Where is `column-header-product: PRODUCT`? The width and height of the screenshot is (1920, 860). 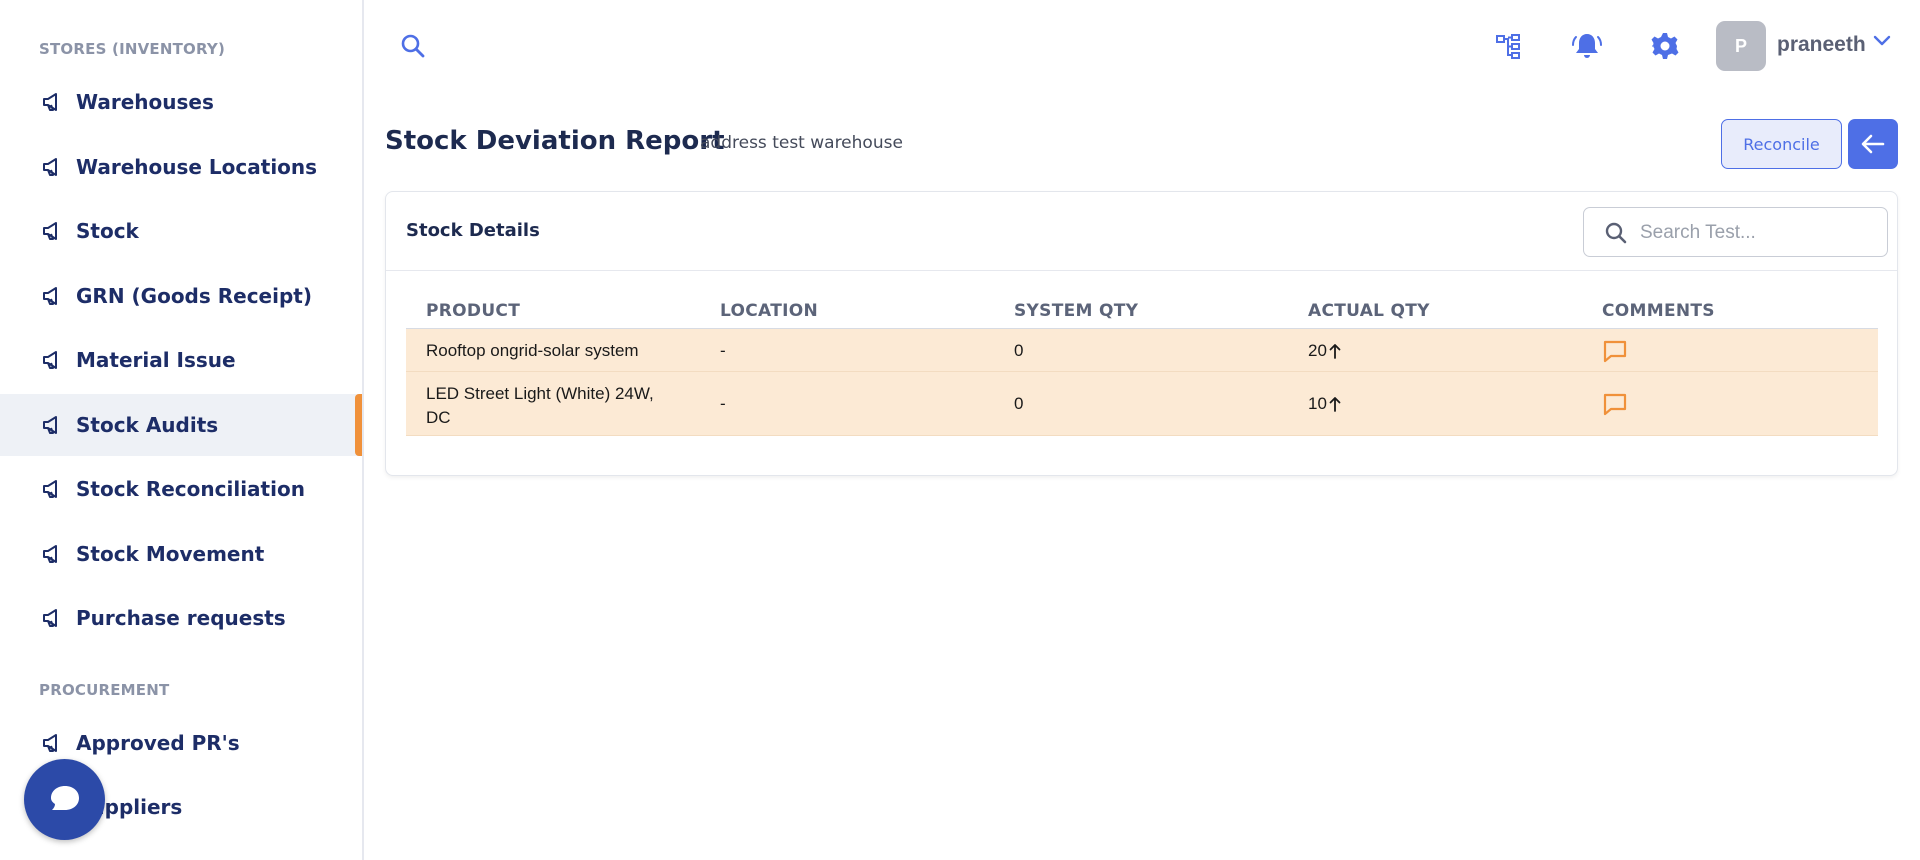
column-header-product: PRODUCT is located at coordinates (473, 311).